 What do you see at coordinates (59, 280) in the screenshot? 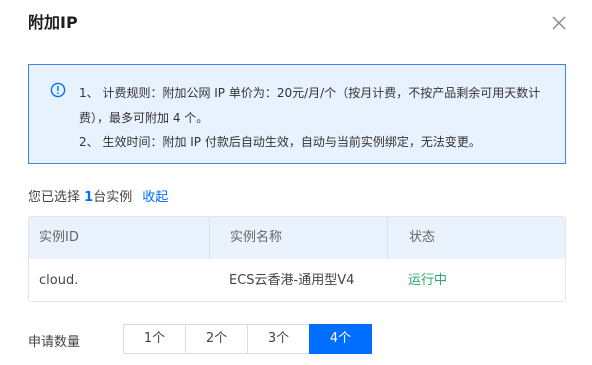
I see `cell-instance-id: cloud.` at bounding box center [59, 280].